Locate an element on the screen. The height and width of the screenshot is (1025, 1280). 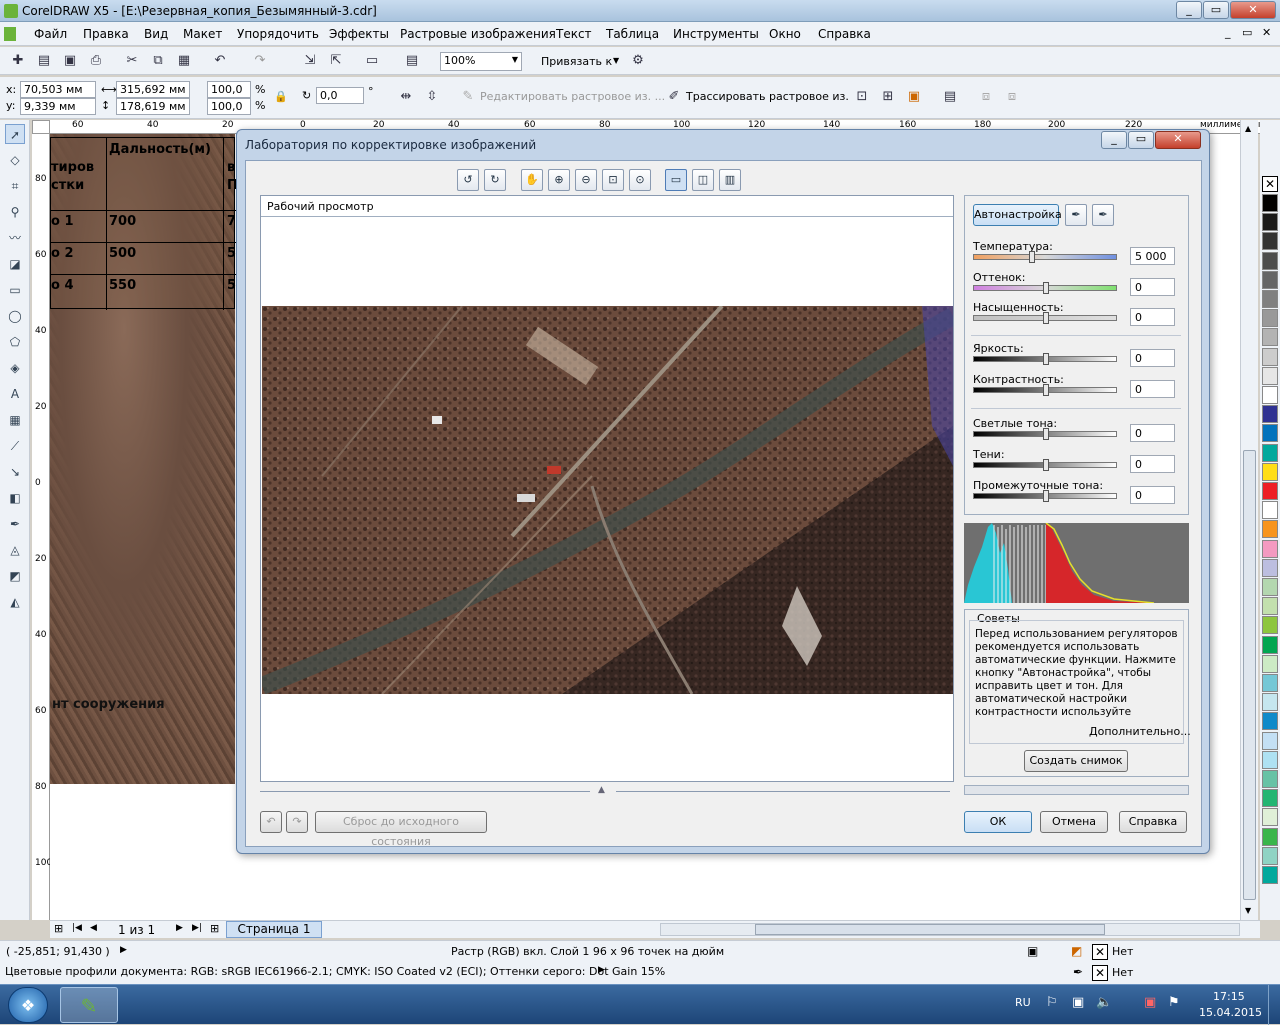
menu-file: Файл is located at coordinates (50, 34).